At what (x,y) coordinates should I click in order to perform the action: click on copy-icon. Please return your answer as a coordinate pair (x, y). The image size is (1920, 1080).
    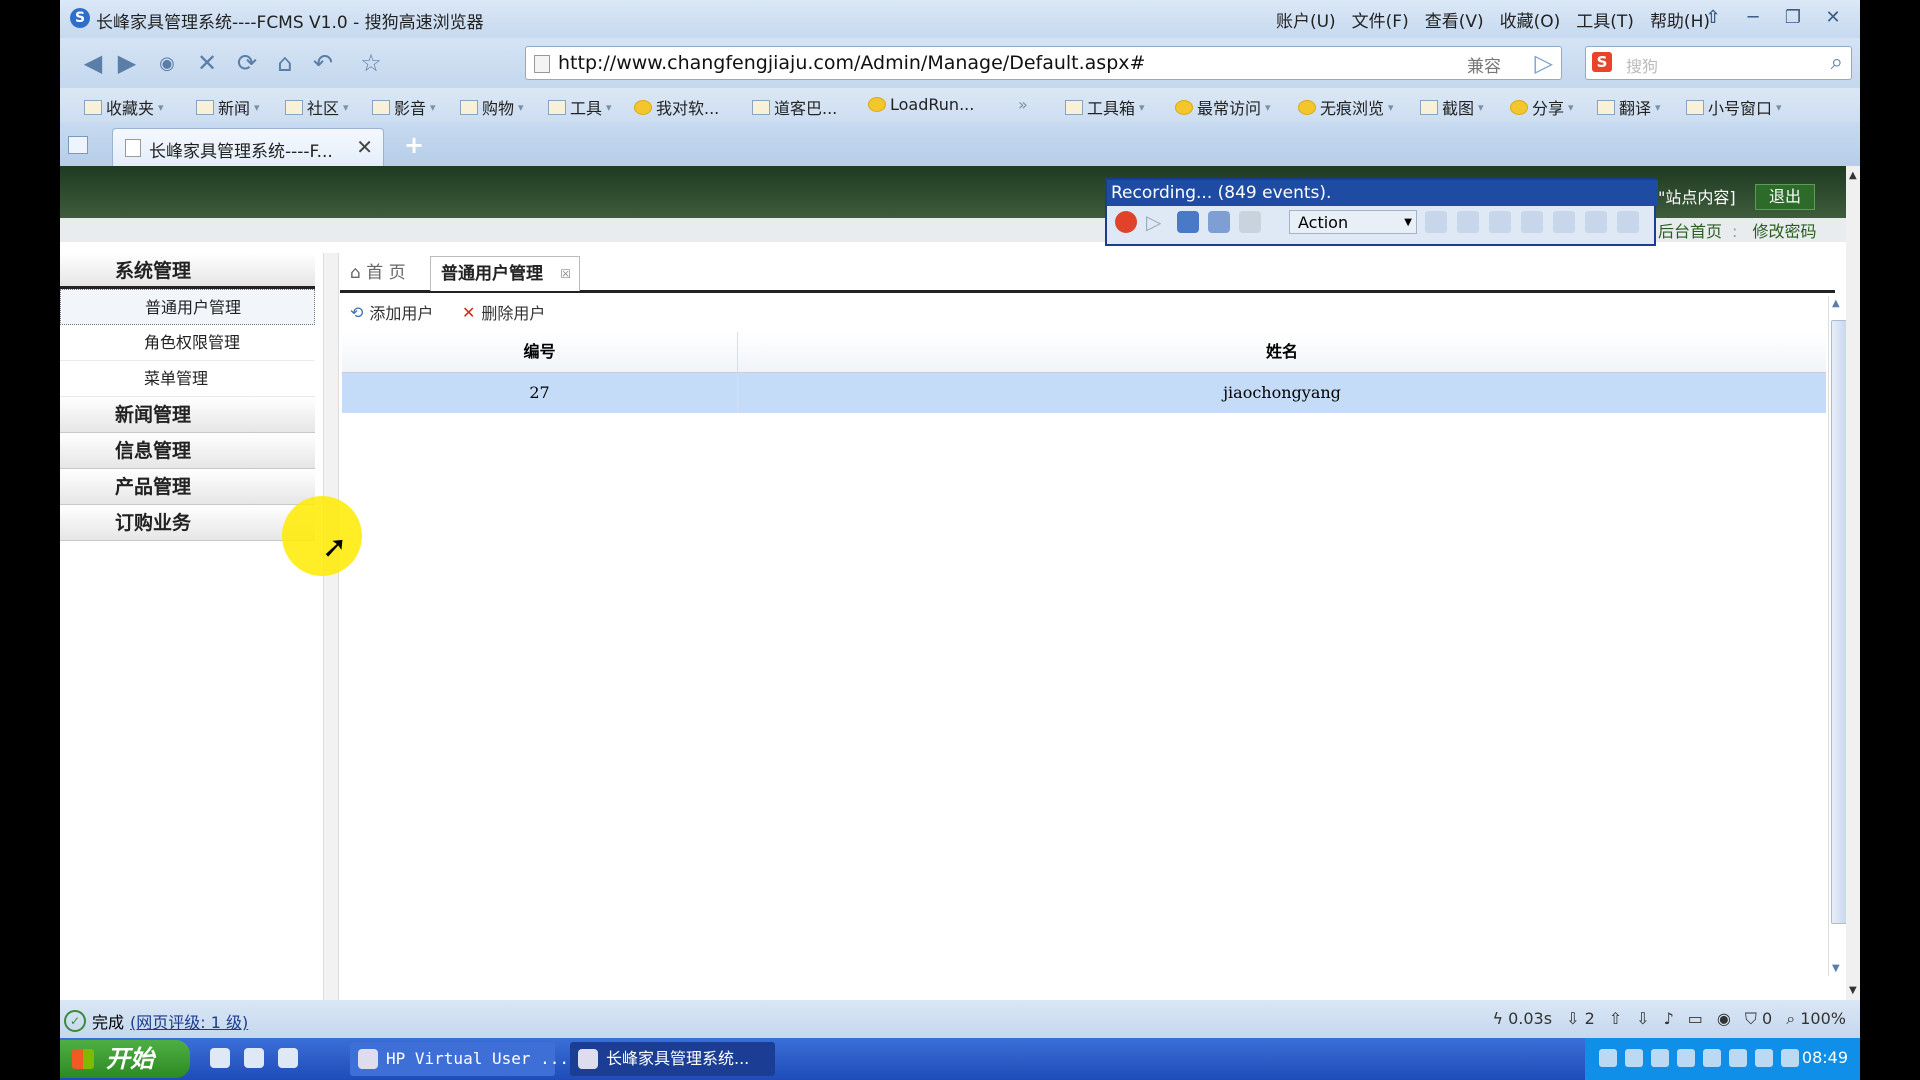
    Looking at the image, I should click on (1596, 222).